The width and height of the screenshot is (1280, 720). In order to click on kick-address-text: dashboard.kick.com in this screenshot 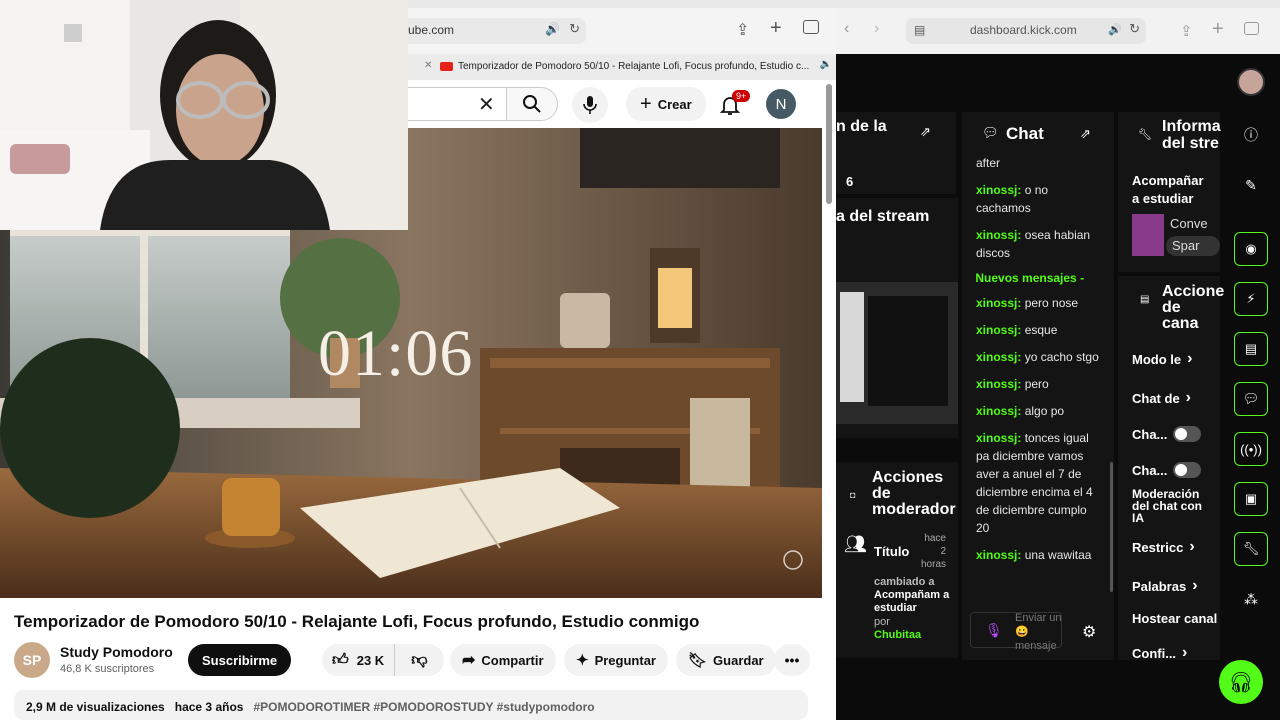, I will do `click(1023, 30)`.